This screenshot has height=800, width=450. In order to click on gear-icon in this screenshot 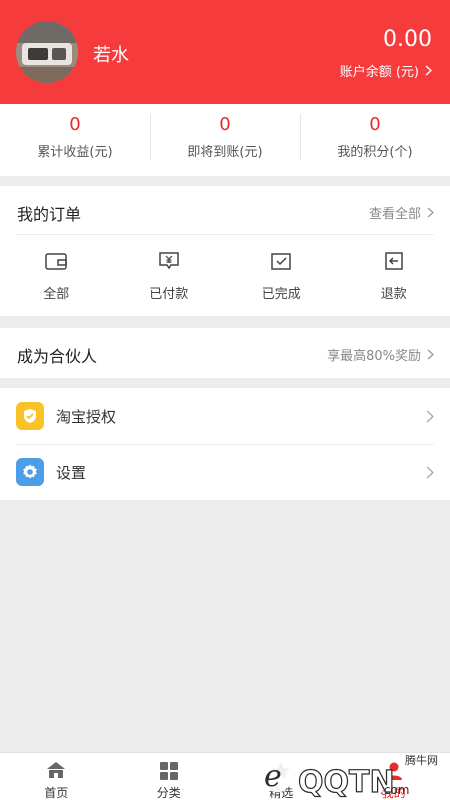, I will do `click(30, 472)`.